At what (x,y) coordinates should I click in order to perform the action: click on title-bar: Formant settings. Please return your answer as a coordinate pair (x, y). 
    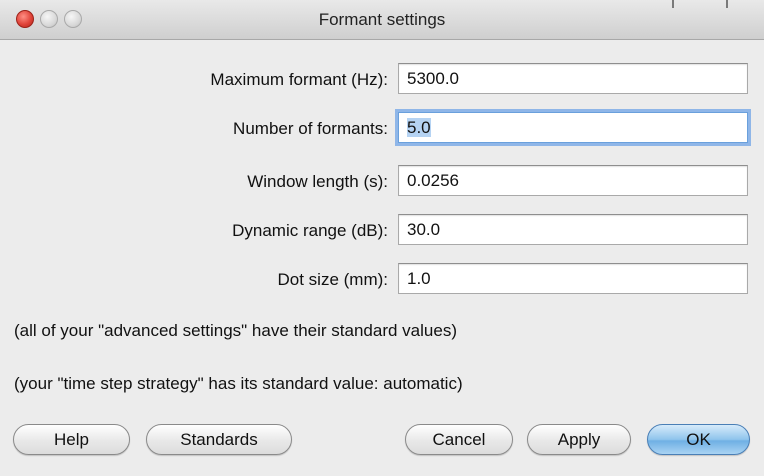
    Looking at the image, I should click on (382, 20).